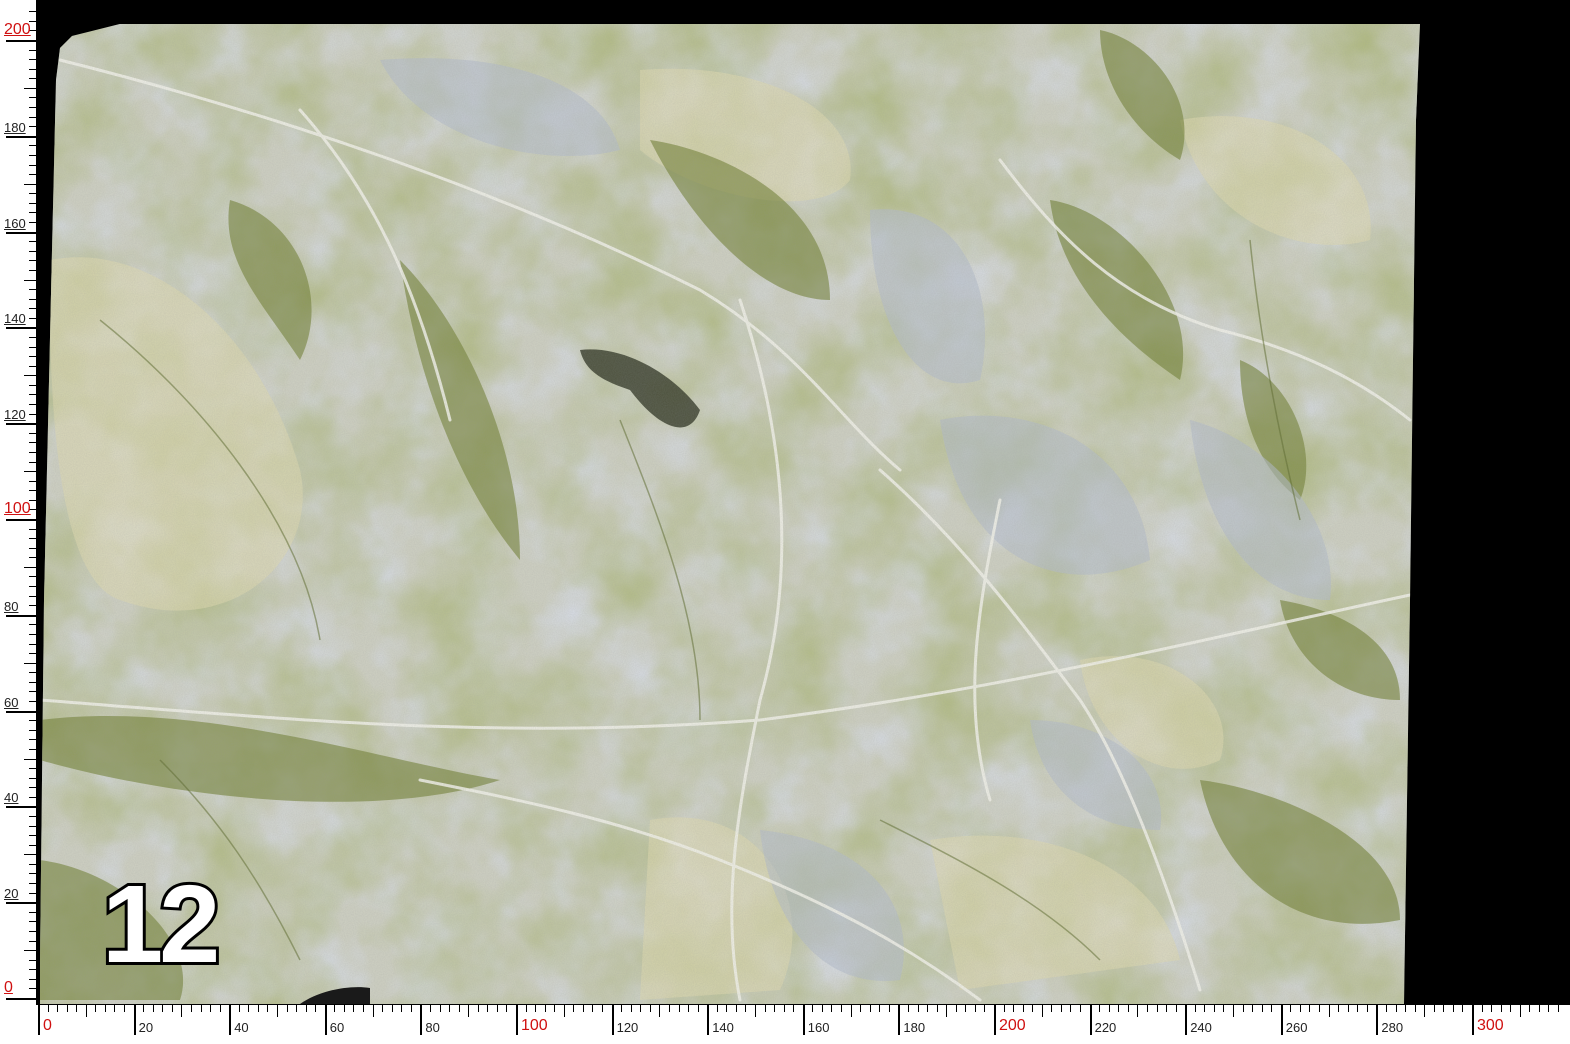 This screenshot has height=1044, width=1570. I want to click on y-tick-label: 140, so click(15, 319).